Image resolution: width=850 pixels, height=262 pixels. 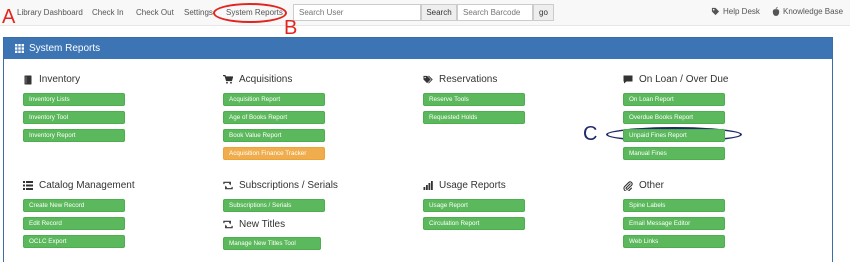 I want to click on annotation-letter-a: A, so click(x=9, y=17).